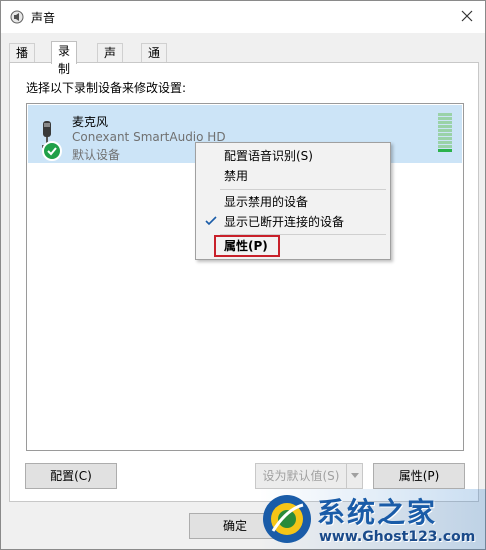 This screenshot has width=486, height=550. I want to click on menu-item-properties: 属性(P), so click(246, 246).